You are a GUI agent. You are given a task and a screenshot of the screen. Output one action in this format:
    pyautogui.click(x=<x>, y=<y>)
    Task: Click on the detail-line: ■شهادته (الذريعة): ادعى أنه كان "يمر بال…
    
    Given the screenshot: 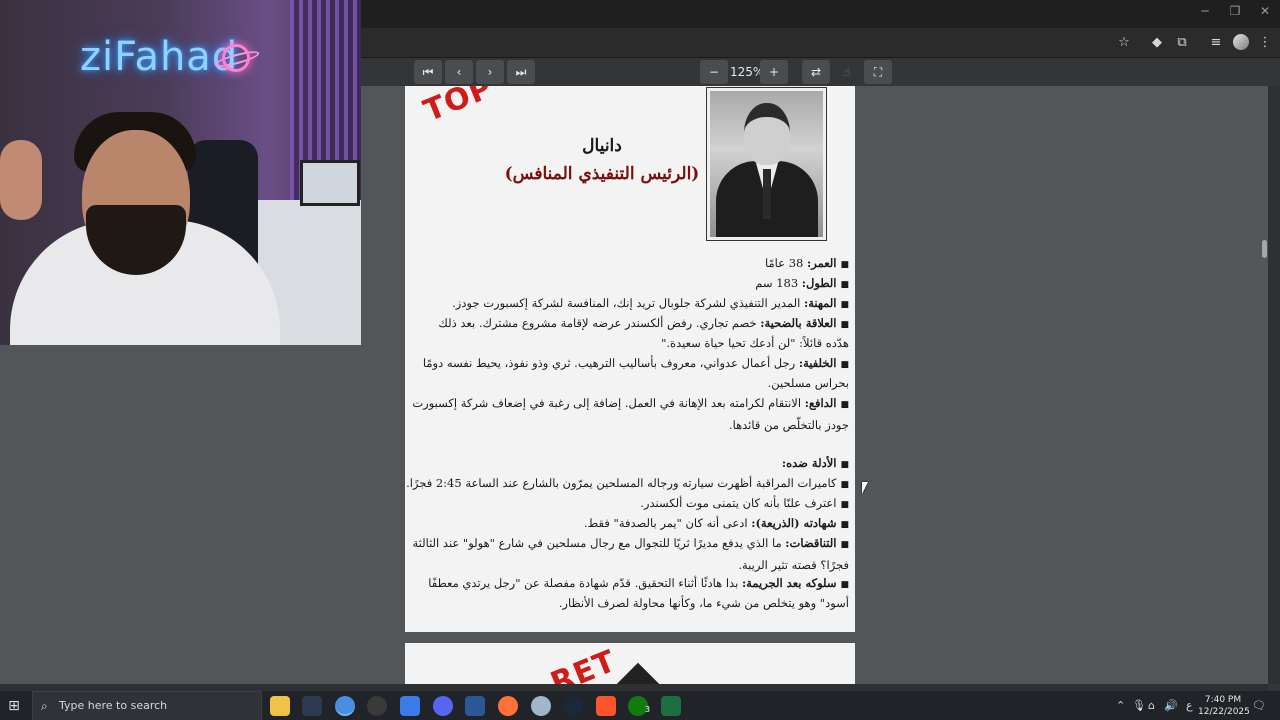 What is the action you would take?
    pyautogui.click(x=716, y=523)
    